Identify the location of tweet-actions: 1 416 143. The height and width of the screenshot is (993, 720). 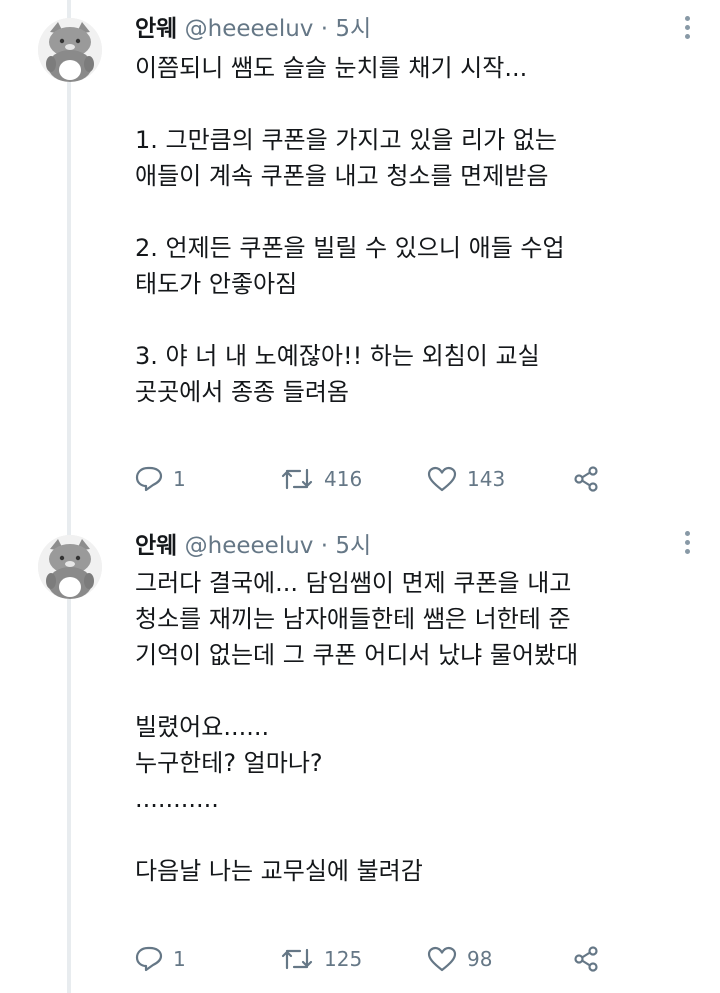
(375, 479).